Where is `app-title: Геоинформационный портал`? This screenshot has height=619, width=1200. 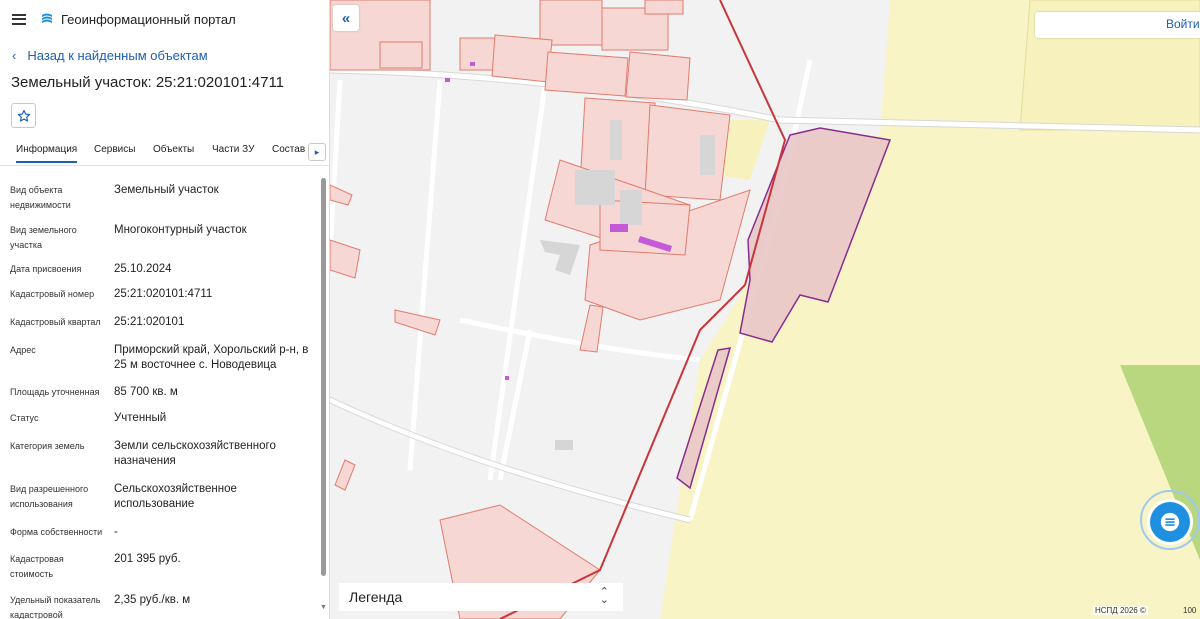 app-title: Геоинформационный портал is located at coordinates (148, 19).